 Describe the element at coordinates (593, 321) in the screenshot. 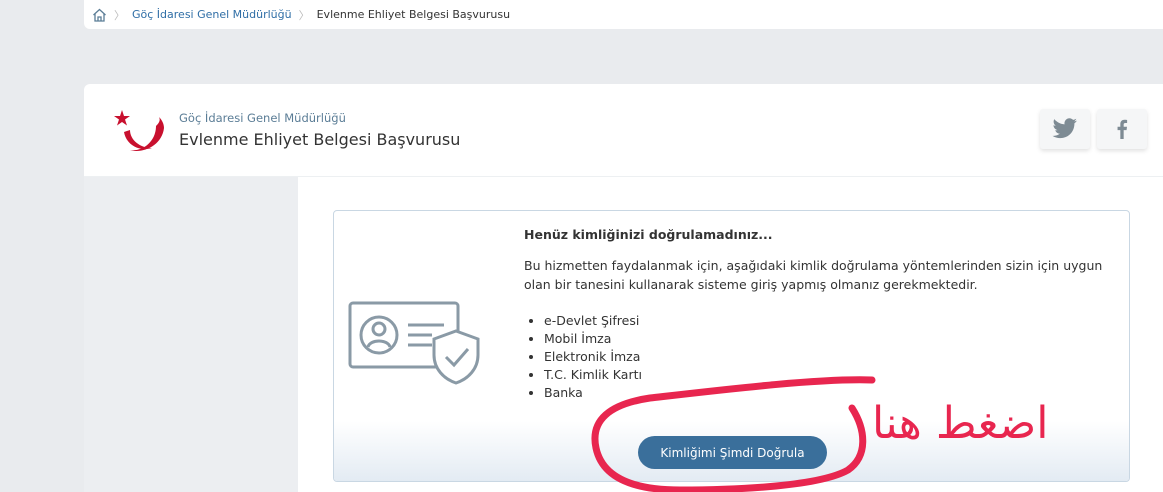

I see `list-item: e-Devlet Şifresi` at that location.